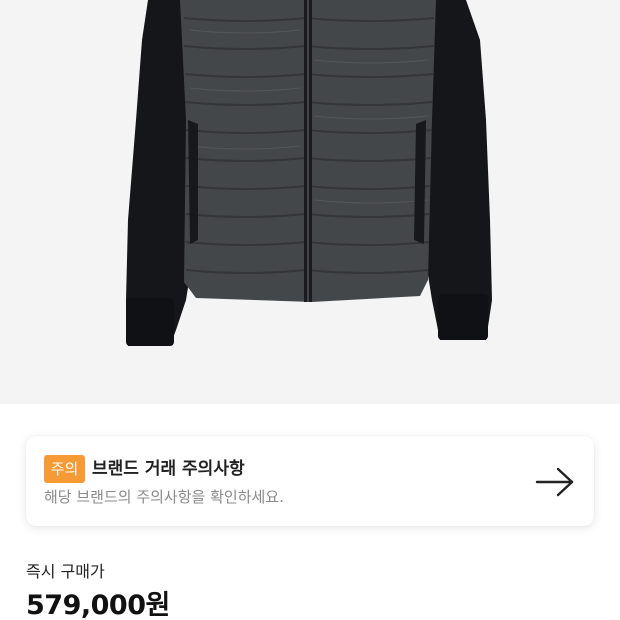 The height and width of the screenshot is (620, 620). I want to click on arrow-right-icon, so click(556, 482).